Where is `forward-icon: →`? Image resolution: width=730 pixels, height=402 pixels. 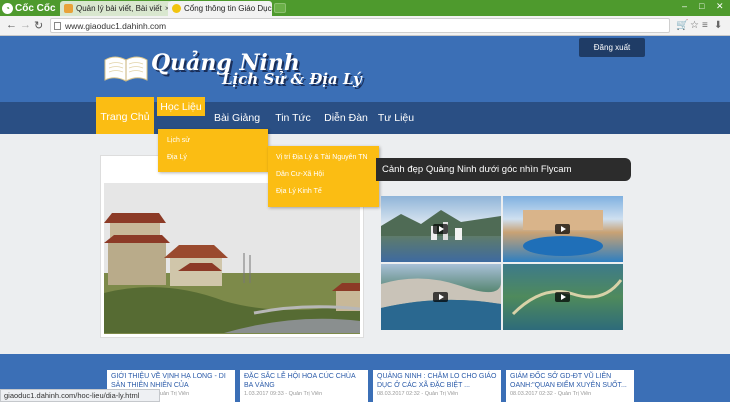
forward-icon: → is located at coordinates (25, 25).